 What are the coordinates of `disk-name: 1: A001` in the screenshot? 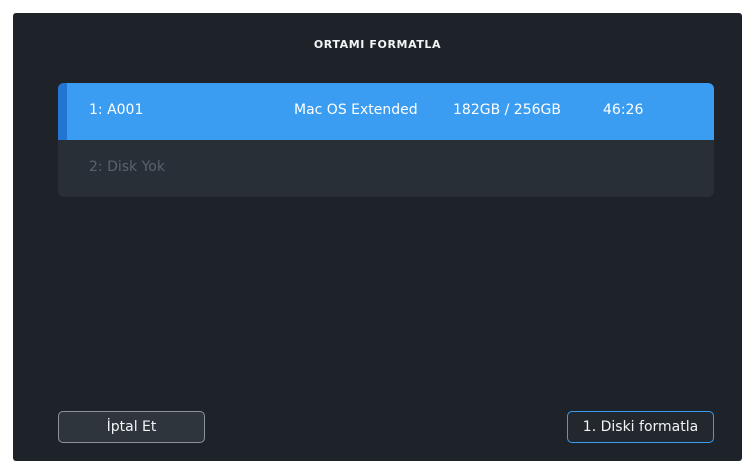 It's located at (116, 110).